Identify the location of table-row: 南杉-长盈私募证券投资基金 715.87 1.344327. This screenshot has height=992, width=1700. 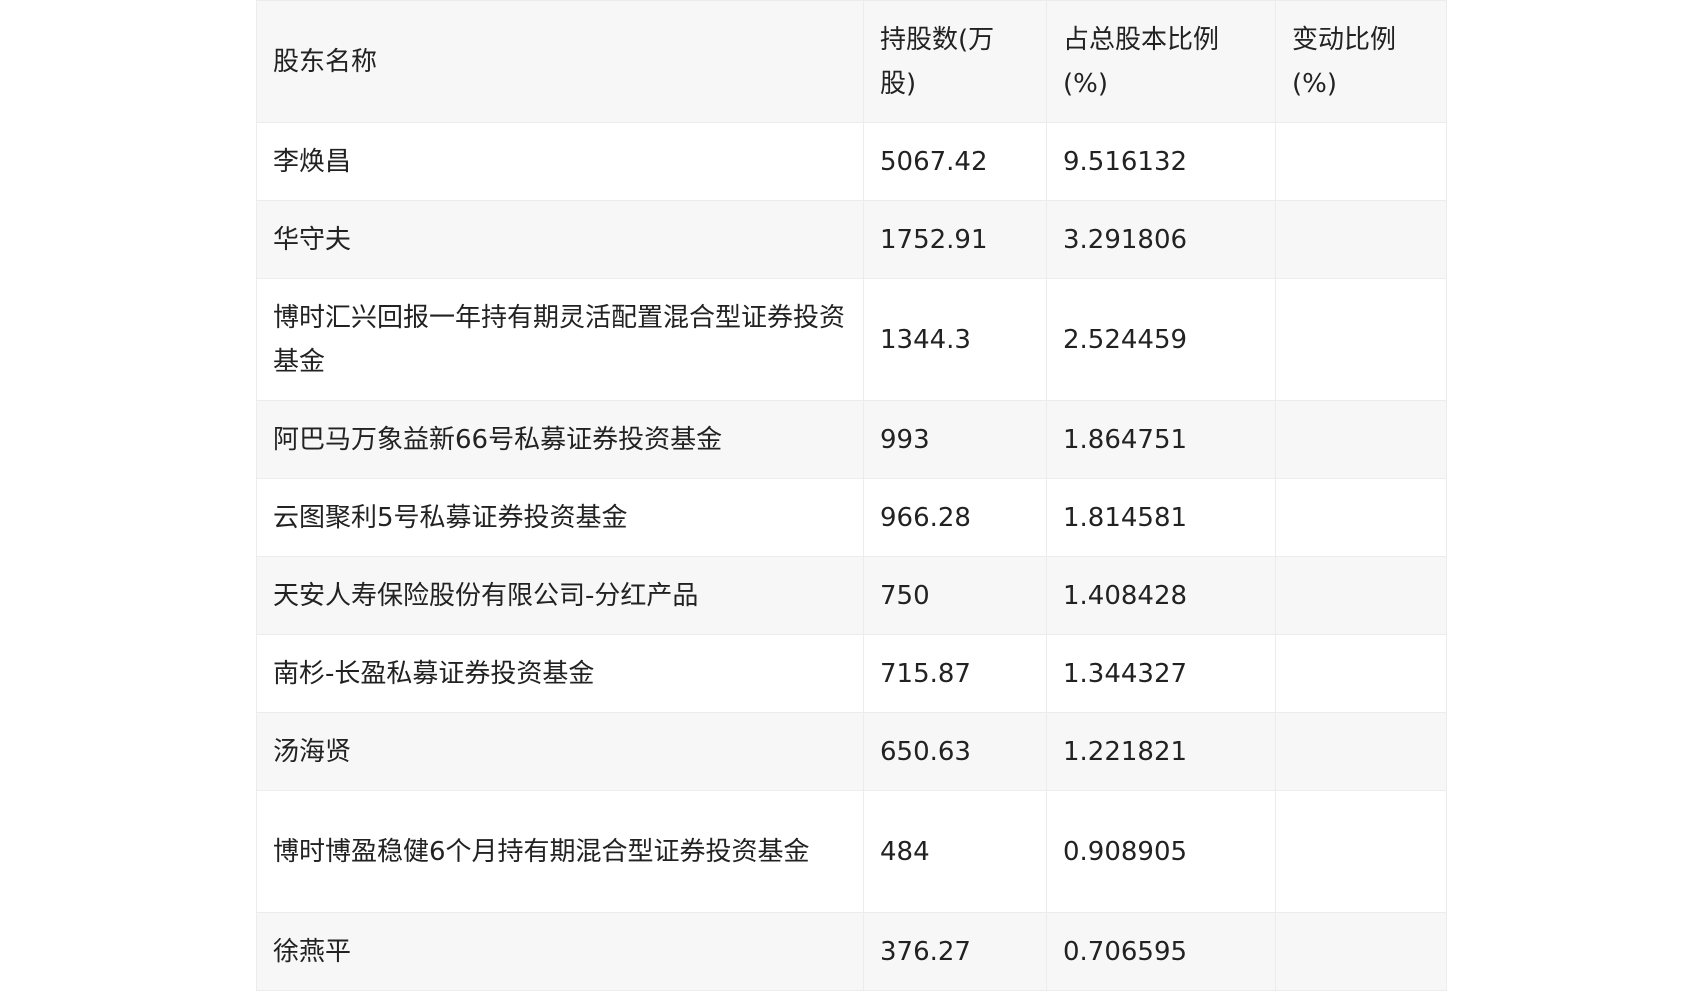
(851, 673).